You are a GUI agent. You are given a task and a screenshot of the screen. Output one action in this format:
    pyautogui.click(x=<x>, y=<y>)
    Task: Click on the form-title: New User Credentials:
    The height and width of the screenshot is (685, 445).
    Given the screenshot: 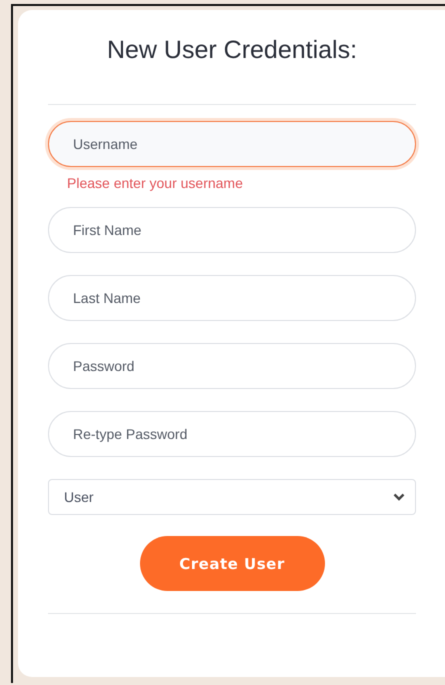 What is the action you would take?
    pyautogui.click(x=232, y=50)
    